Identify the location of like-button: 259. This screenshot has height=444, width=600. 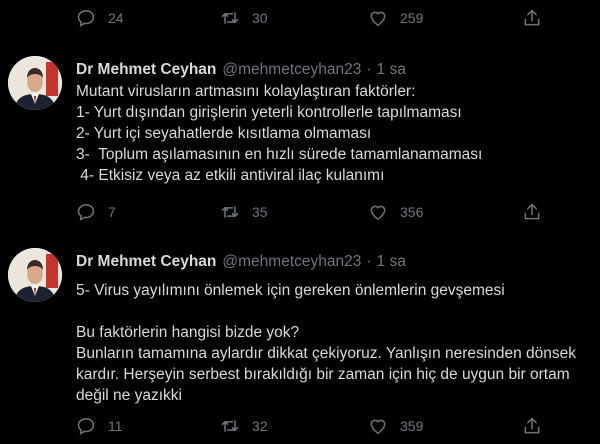
(395, 18).